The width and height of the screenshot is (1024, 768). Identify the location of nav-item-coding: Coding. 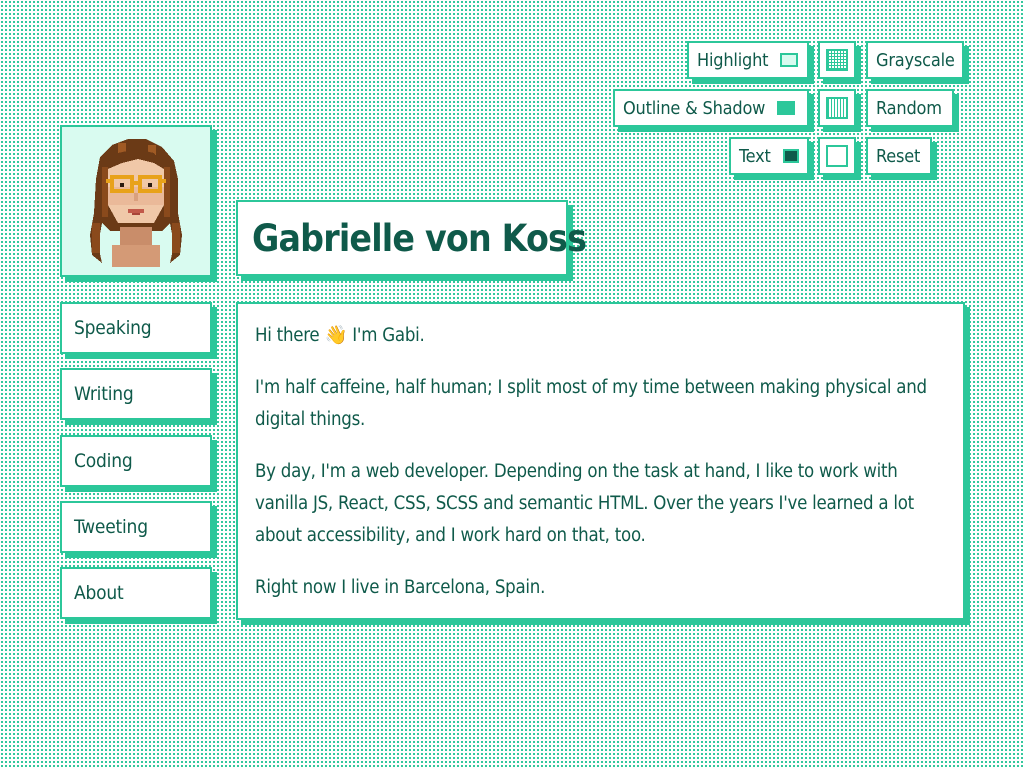
(136, 461).